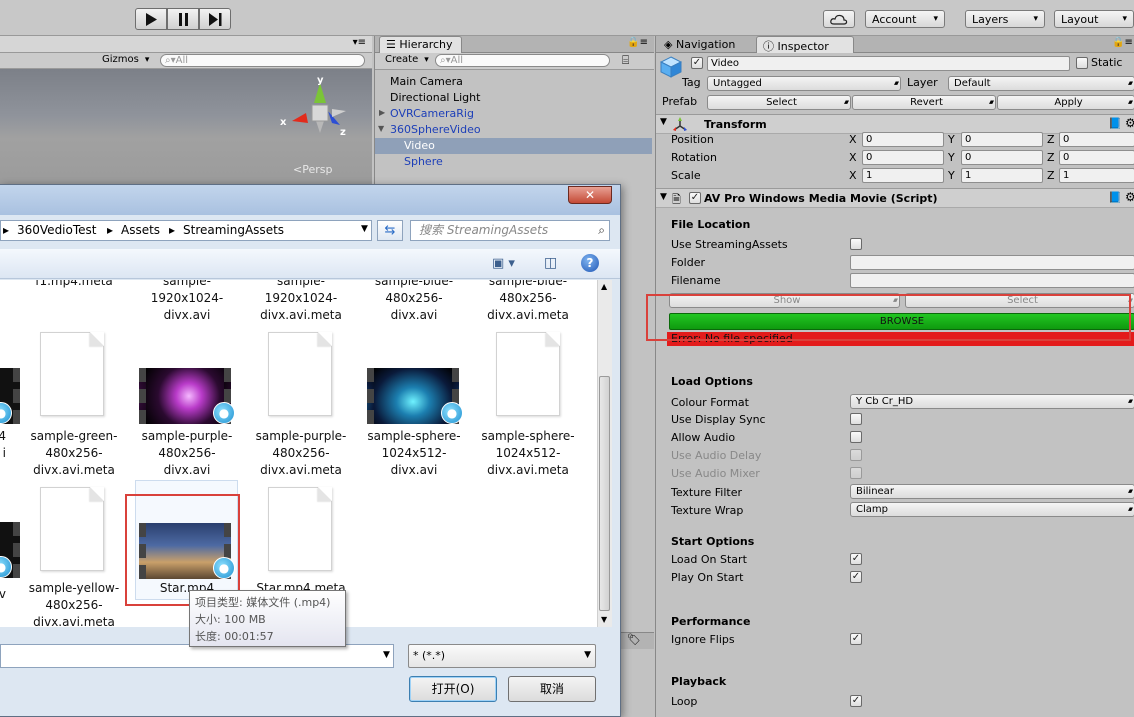  What do you see at coordinates (1065, 102) in the screenshot?
I see `prefab-apply-button: Apply` at bounding box center [1065, 102].